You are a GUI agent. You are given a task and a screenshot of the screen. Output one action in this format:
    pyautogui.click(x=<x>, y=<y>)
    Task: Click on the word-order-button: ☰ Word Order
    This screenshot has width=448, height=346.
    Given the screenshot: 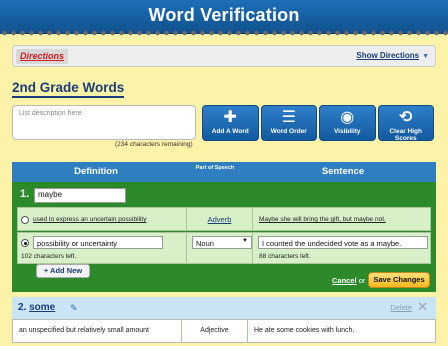 What is the action you would take?
    pyautogui.click(x=288, y=123)
    